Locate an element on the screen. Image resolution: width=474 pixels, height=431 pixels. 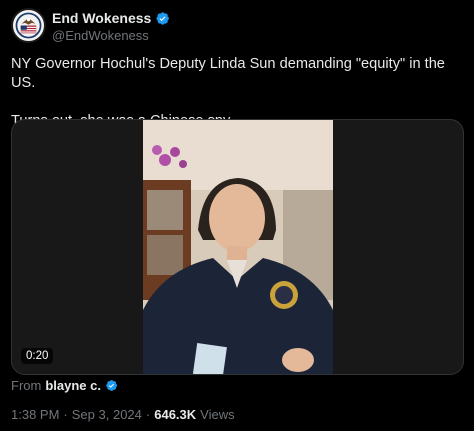
eagle-seal-avatar-icon is located at coordinates (28, 25).